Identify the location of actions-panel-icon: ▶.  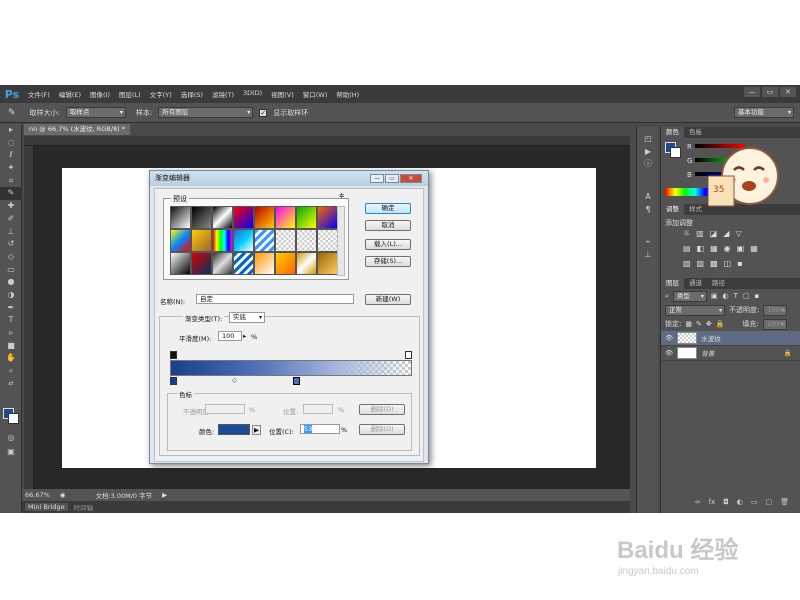
(648, 152).